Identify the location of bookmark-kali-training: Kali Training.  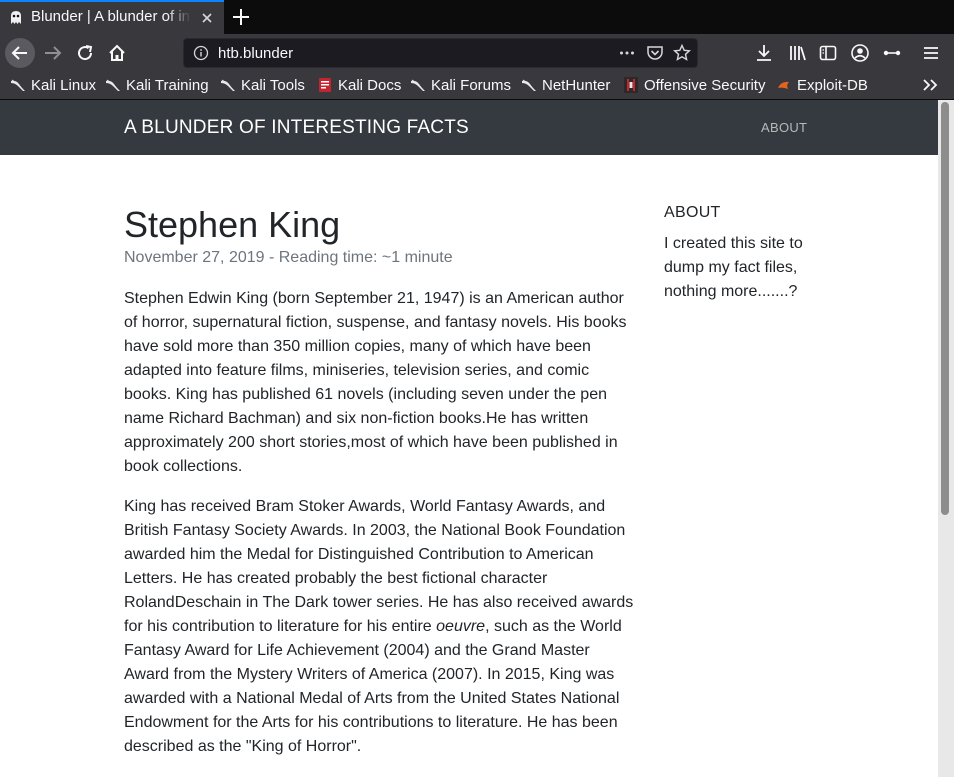
(157, 85).